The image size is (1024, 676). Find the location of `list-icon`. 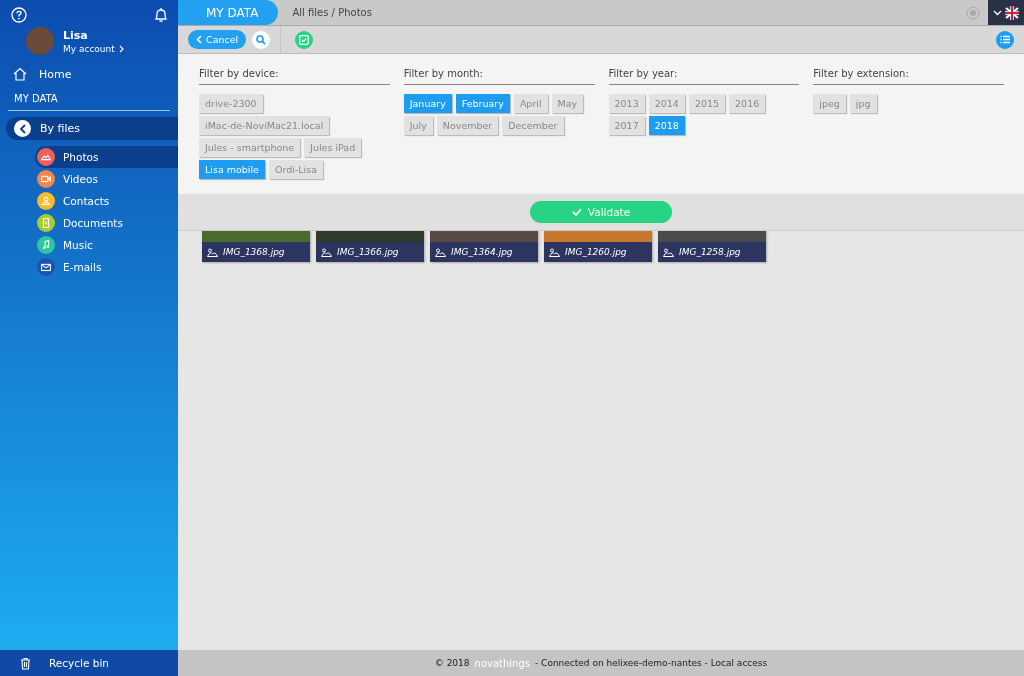

list-icon is located at coordinates (1005, 39).